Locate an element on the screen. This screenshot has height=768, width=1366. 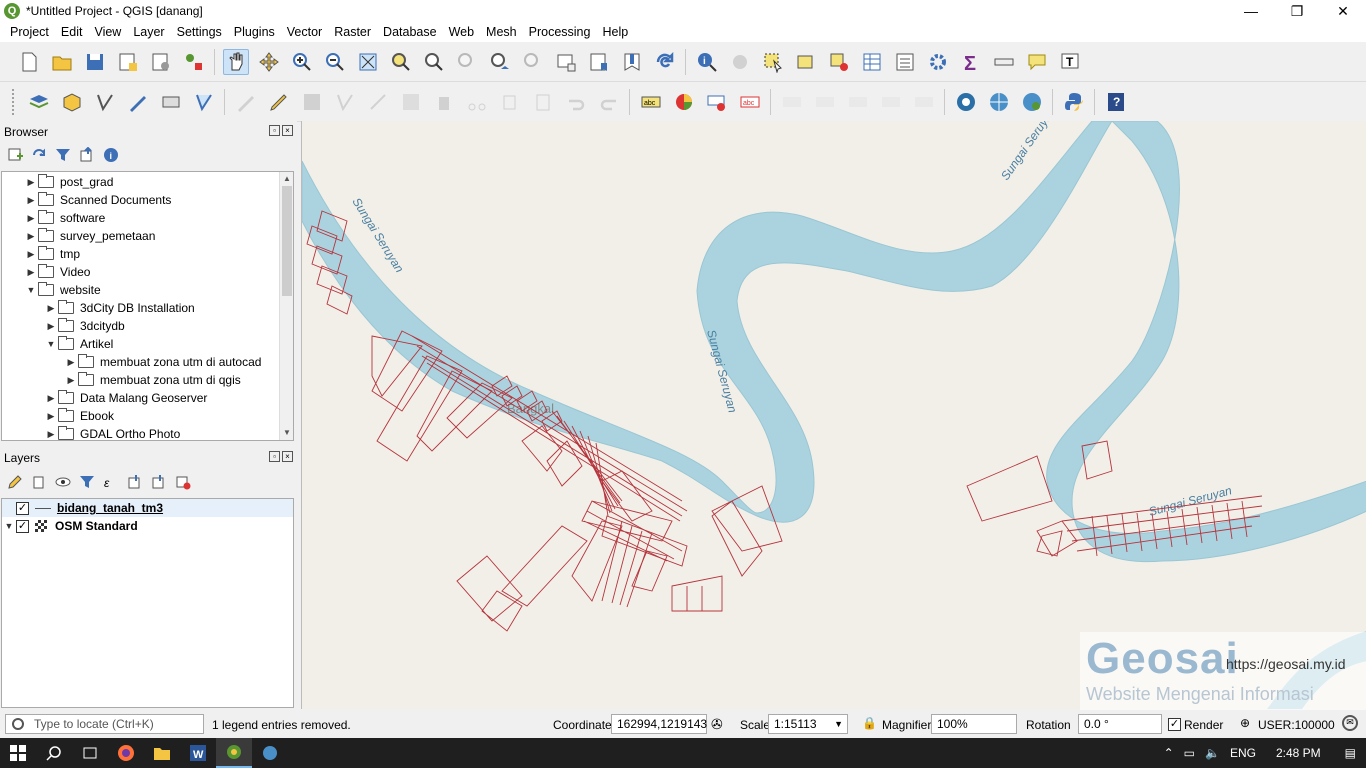
qgis-taskbar-icon is located at coordinates (234, 753).